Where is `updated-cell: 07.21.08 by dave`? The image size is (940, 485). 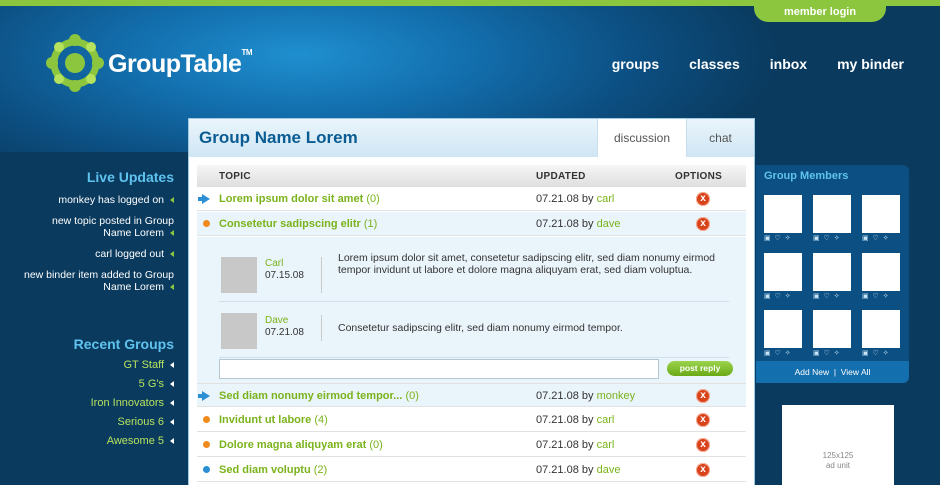
updated-cell: 07.21.08 by dave is located at coordinates (578, 224).